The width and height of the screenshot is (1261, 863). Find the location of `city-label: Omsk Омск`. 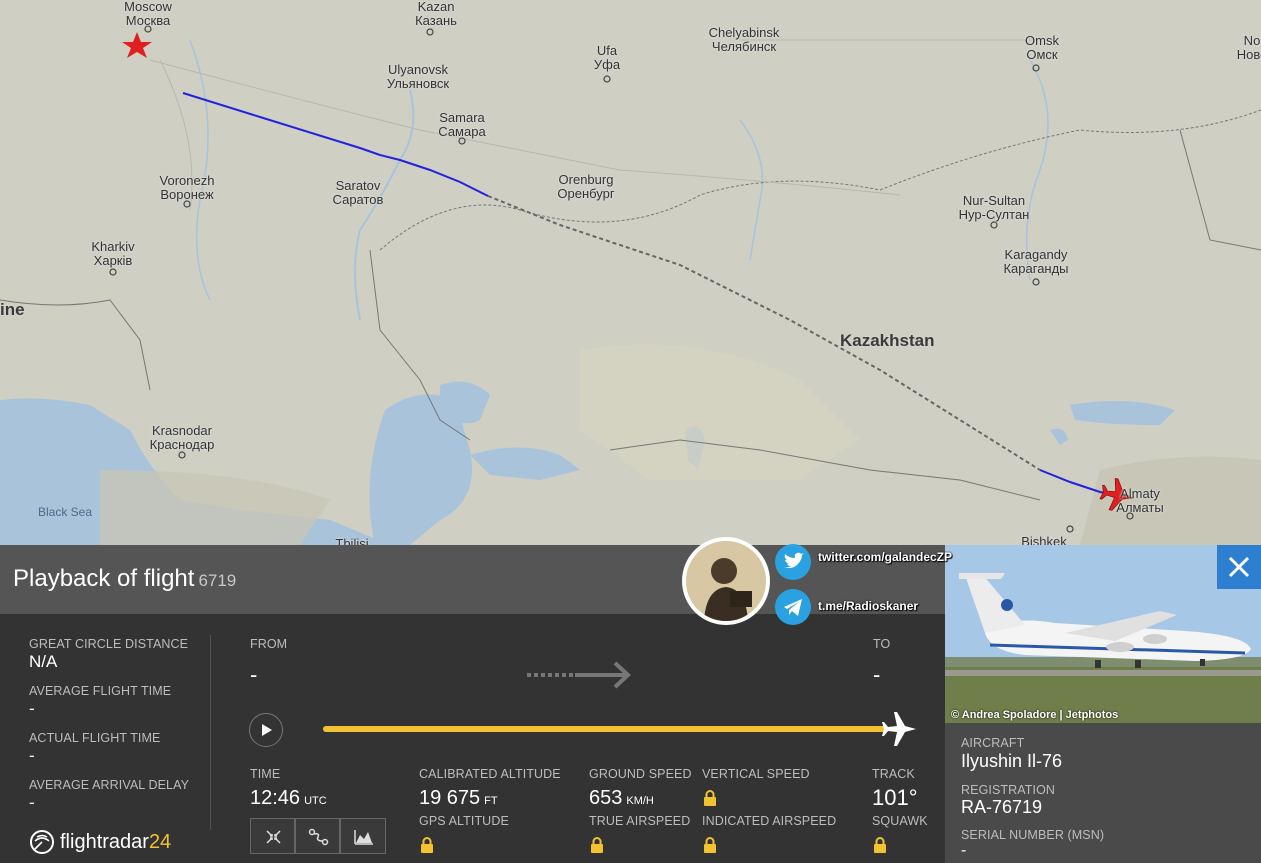

city-label: Omsk Омск is located at coordinates (1042, 47).